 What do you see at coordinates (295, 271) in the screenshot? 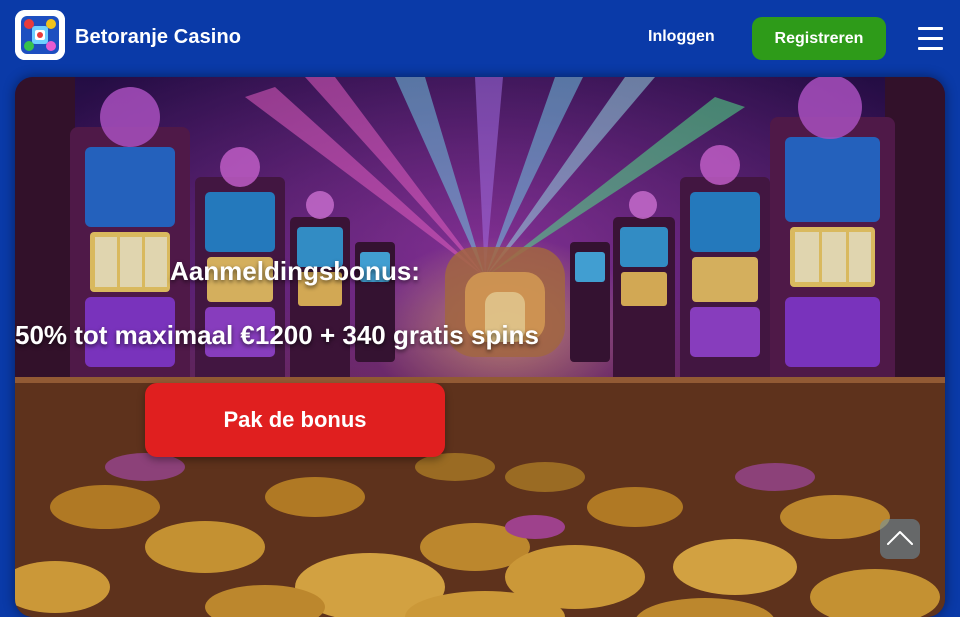
I see `bonus-label: Aanmeldingsbonus:` at bounding box center [295, 271].